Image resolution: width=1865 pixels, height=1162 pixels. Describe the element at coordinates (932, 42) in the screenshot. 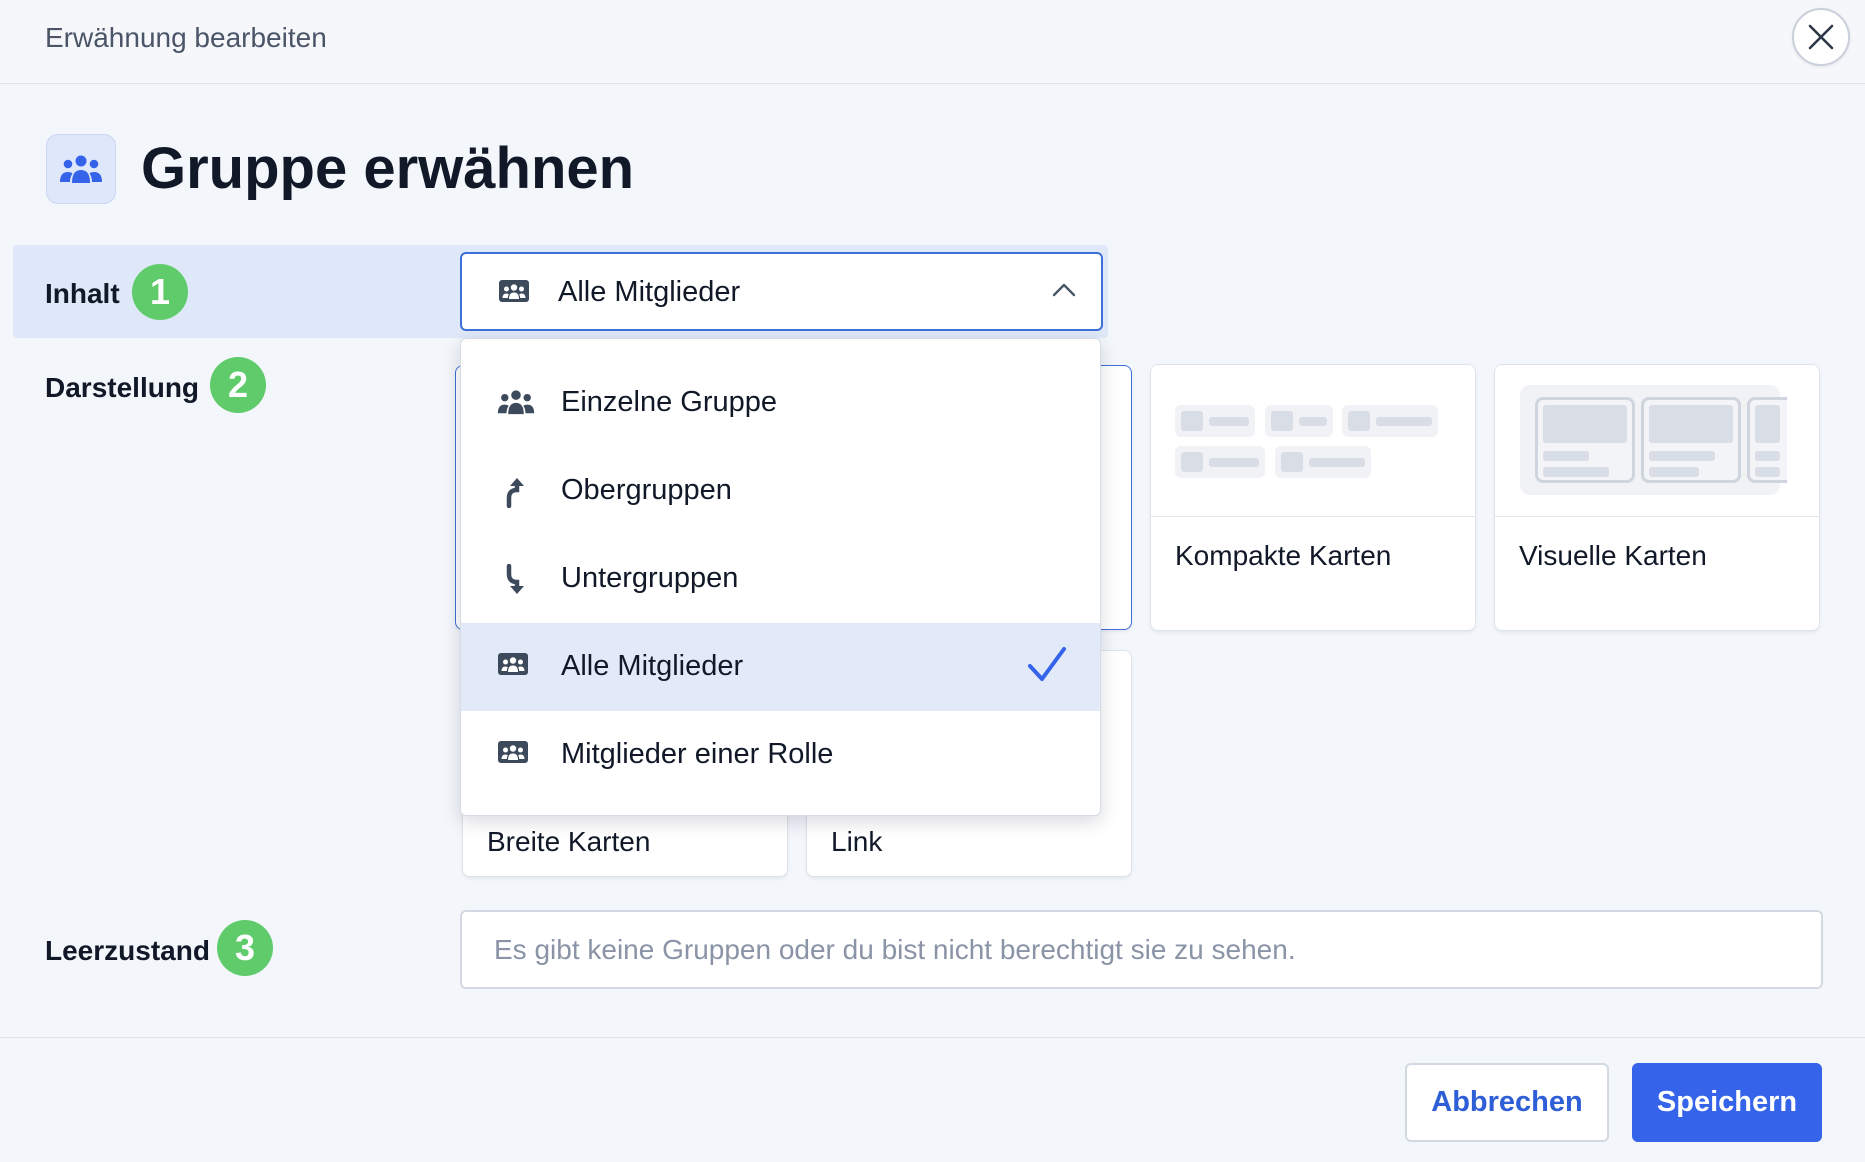

I see `dialog-header: Erwähnung bearbeiten` at that location.